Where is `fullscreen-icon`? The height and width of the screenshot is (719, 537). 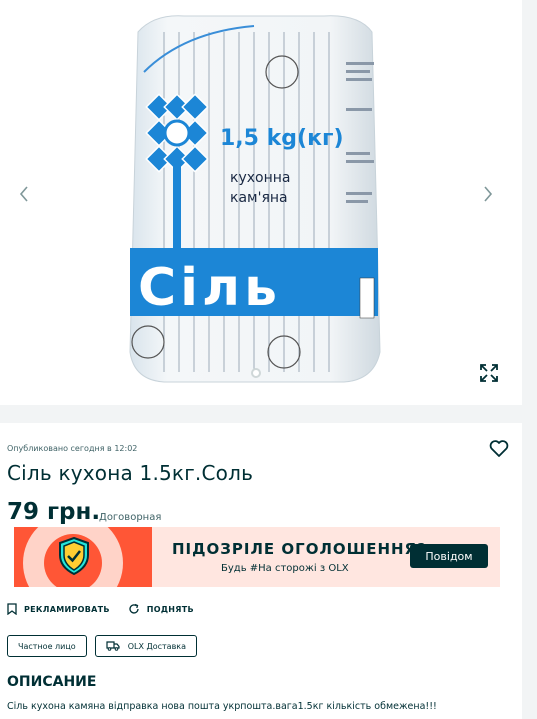 fullscreen-icon is located at coordinates (489, 373).